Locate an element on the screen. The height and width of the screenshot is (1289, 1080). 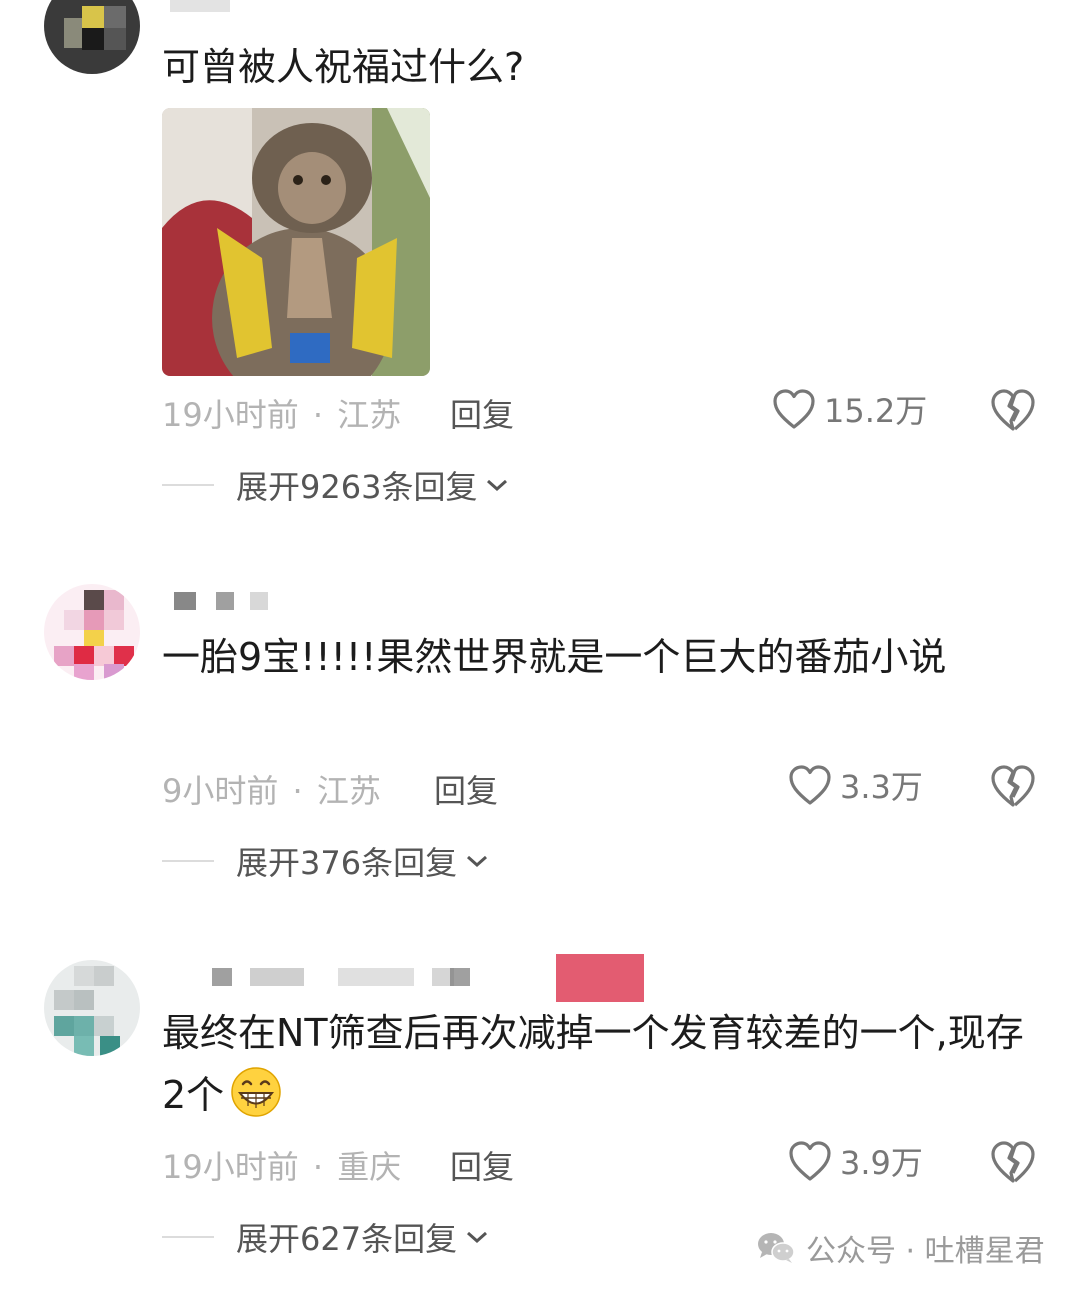
grinning-face-emoji is located at coordinates (256, 1092).